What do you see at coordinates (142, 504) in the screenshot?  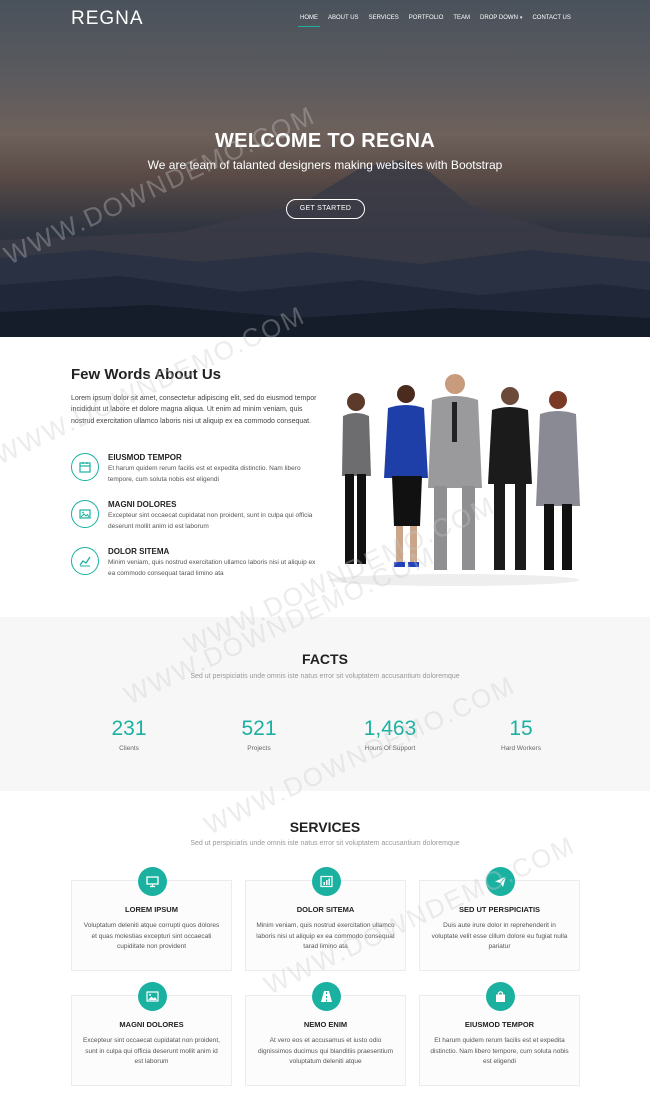 I see `feature-title: MAGNI DOLORES` at bounding box center [142, 504].